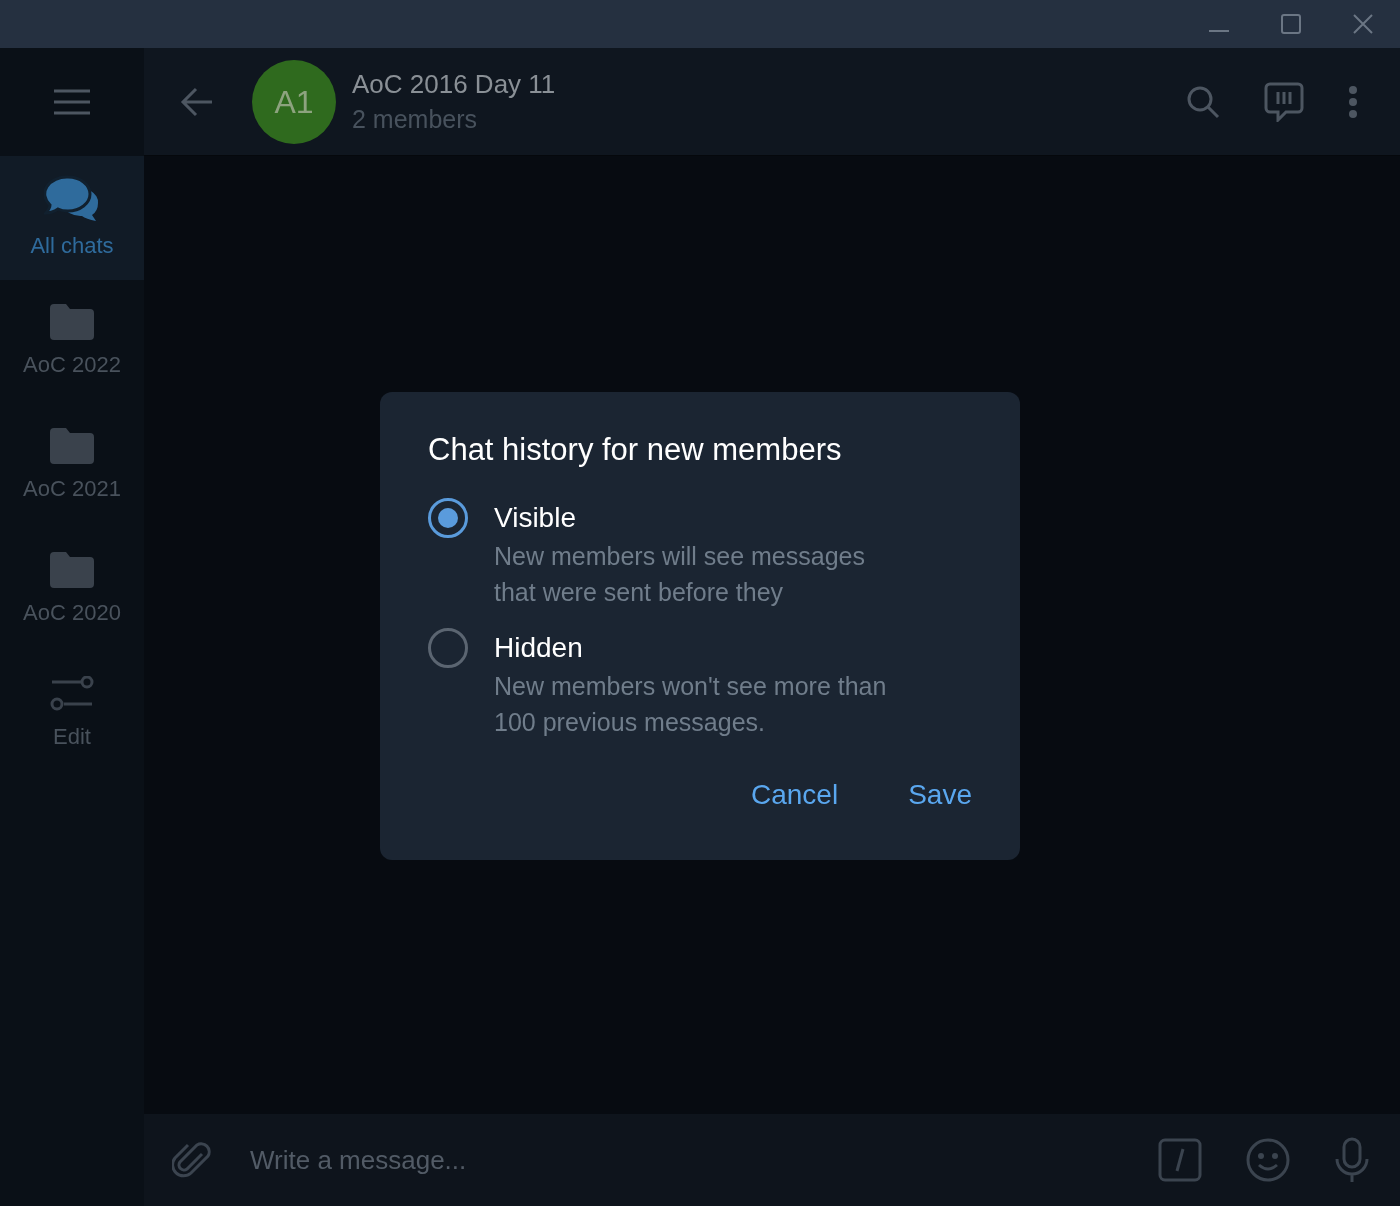 This screenshot has width=1400, height=1206. What do you see at coordinates (1203, 101) in the screenshot?
I see `search-icon` at bounding box center [1203, 101].